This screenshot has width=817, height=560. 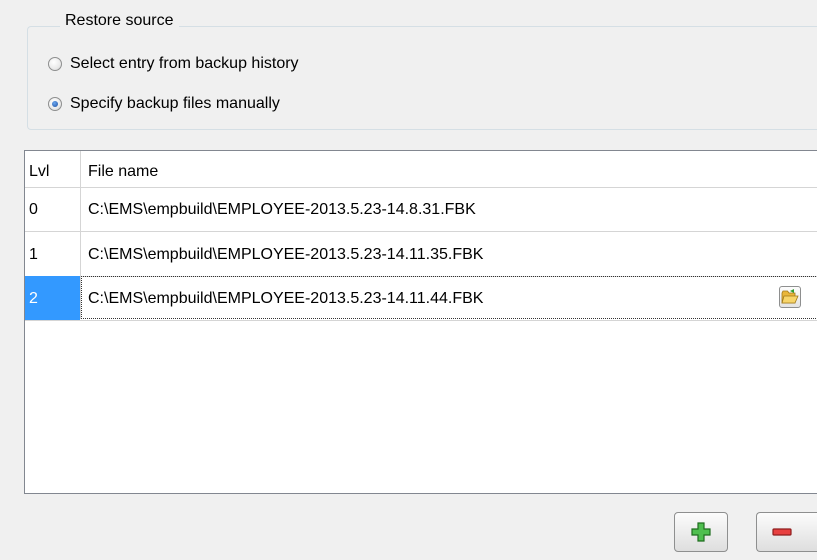 I want to click on column-header-file-name: File name, so click(x=123, y=172).